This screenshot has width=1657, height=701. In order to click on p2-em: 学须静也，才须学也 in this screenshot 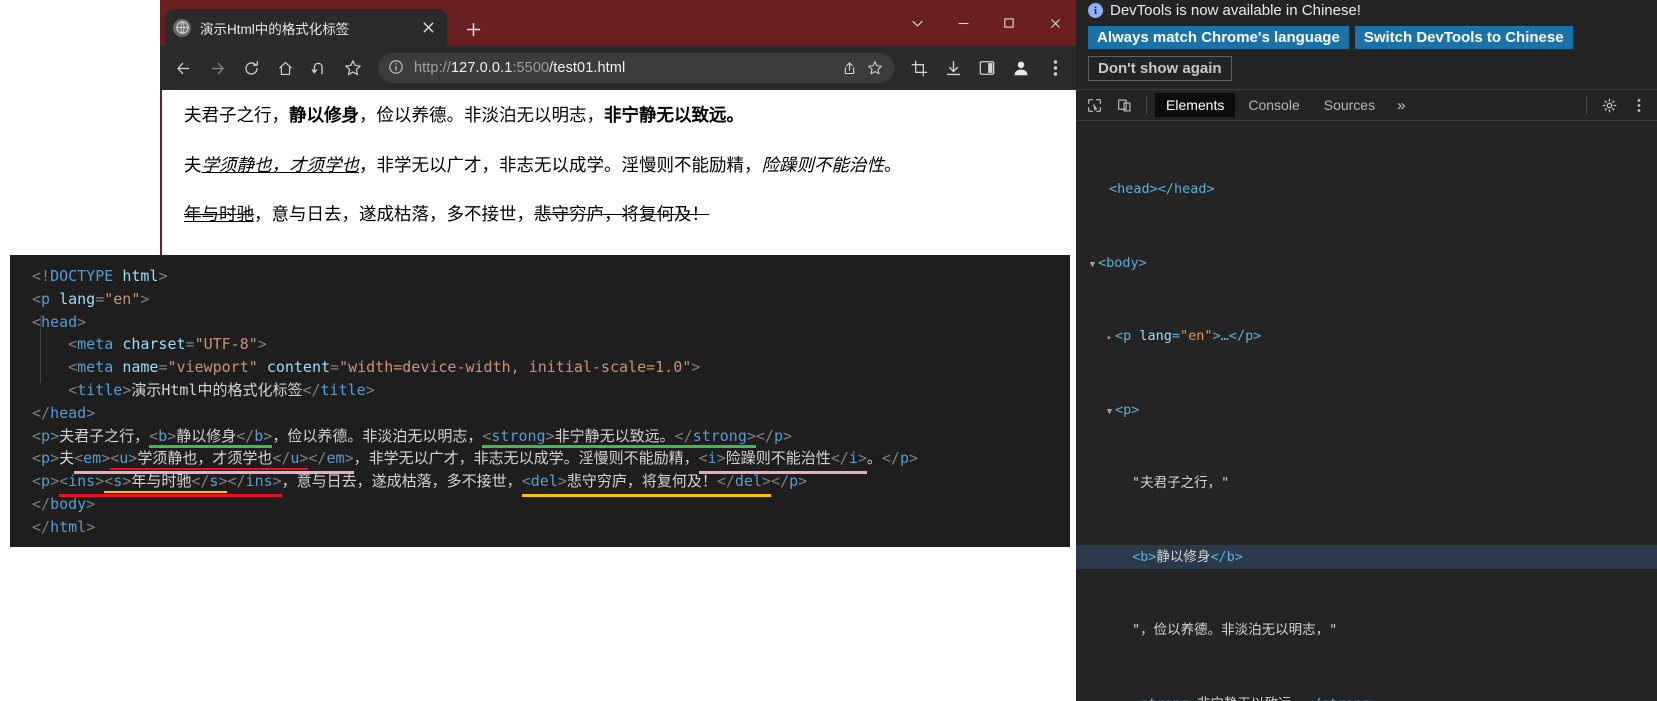, I will do `click(281, 165)`.